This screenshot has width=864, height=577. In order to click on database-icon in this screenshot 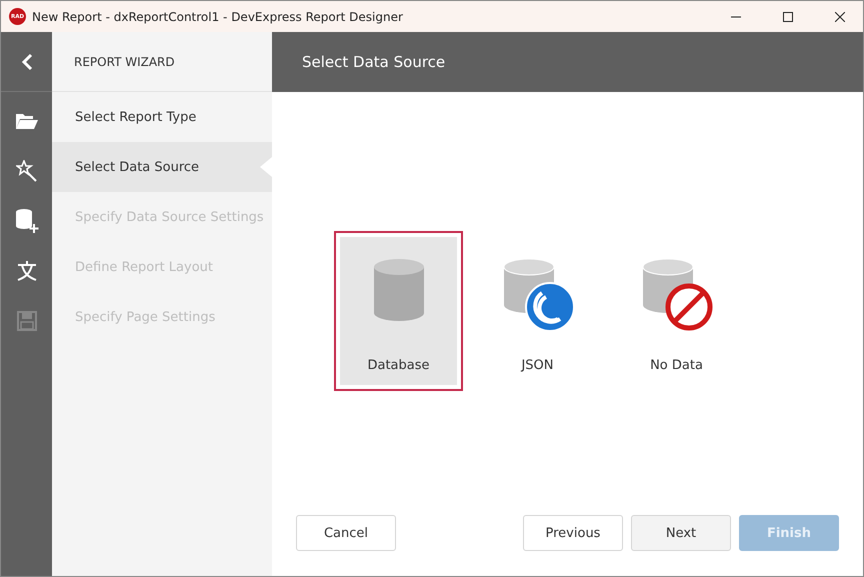, I will do `click(399, 290)`.